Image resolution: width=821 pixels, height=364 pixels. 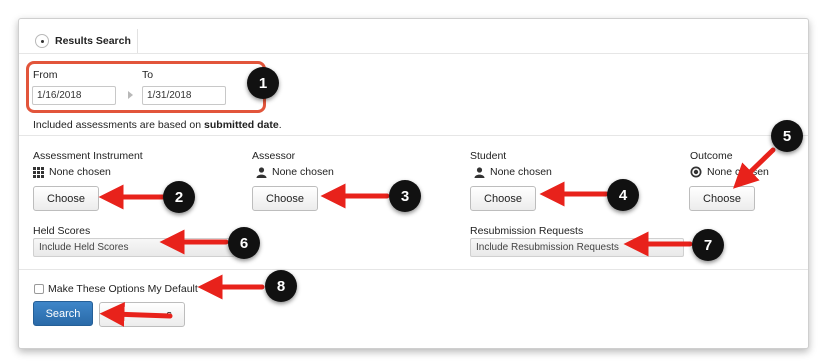 I want to click on from-label: From, so click(x=45, y=75).